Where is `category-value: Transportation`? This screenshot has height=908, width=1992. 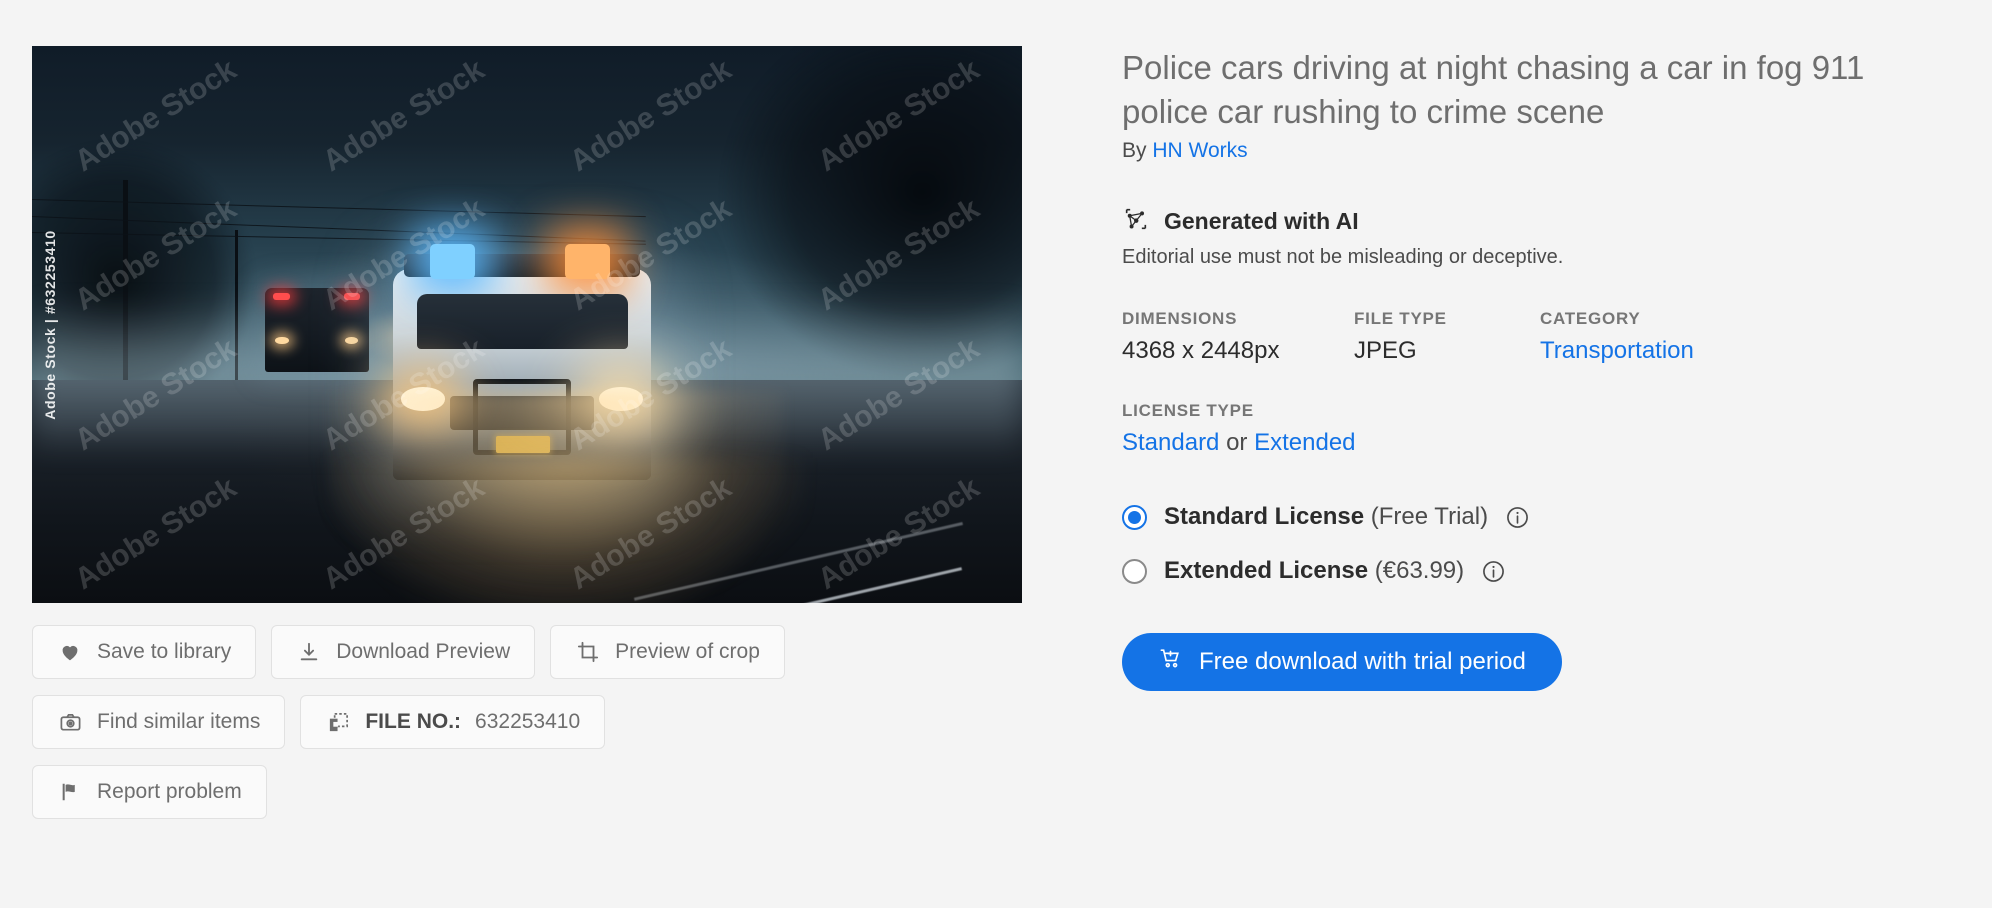
category-value: Transportation is located at coordinates (1617, 351).